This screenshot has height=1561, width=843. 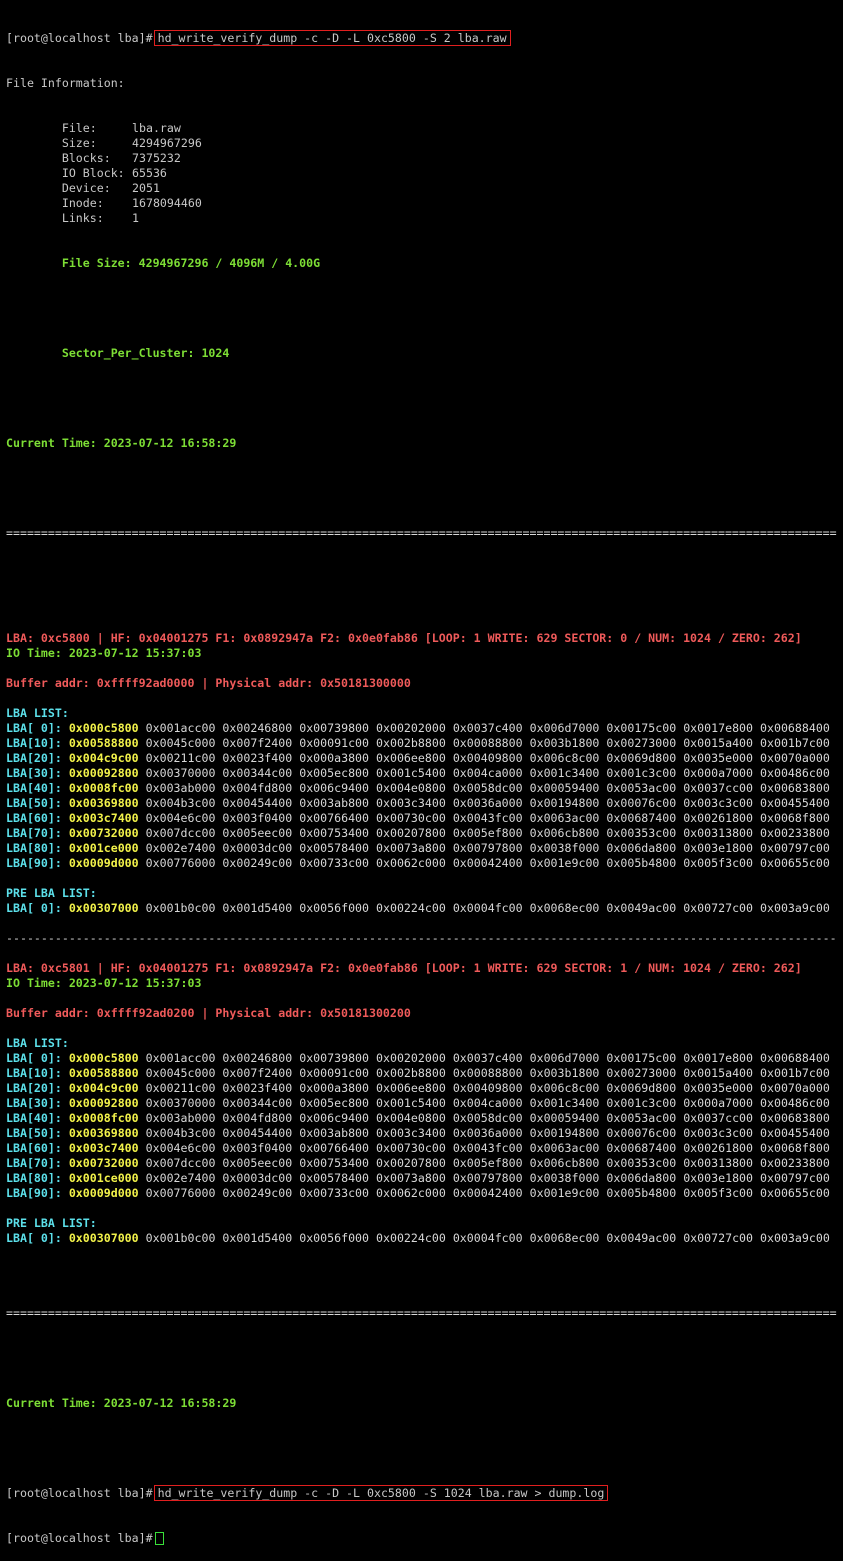 What do you see at coordinates (641, 788) in the screenshot?
I see `lba-value: 0x0053ac00` at bounding box center [641, 788].